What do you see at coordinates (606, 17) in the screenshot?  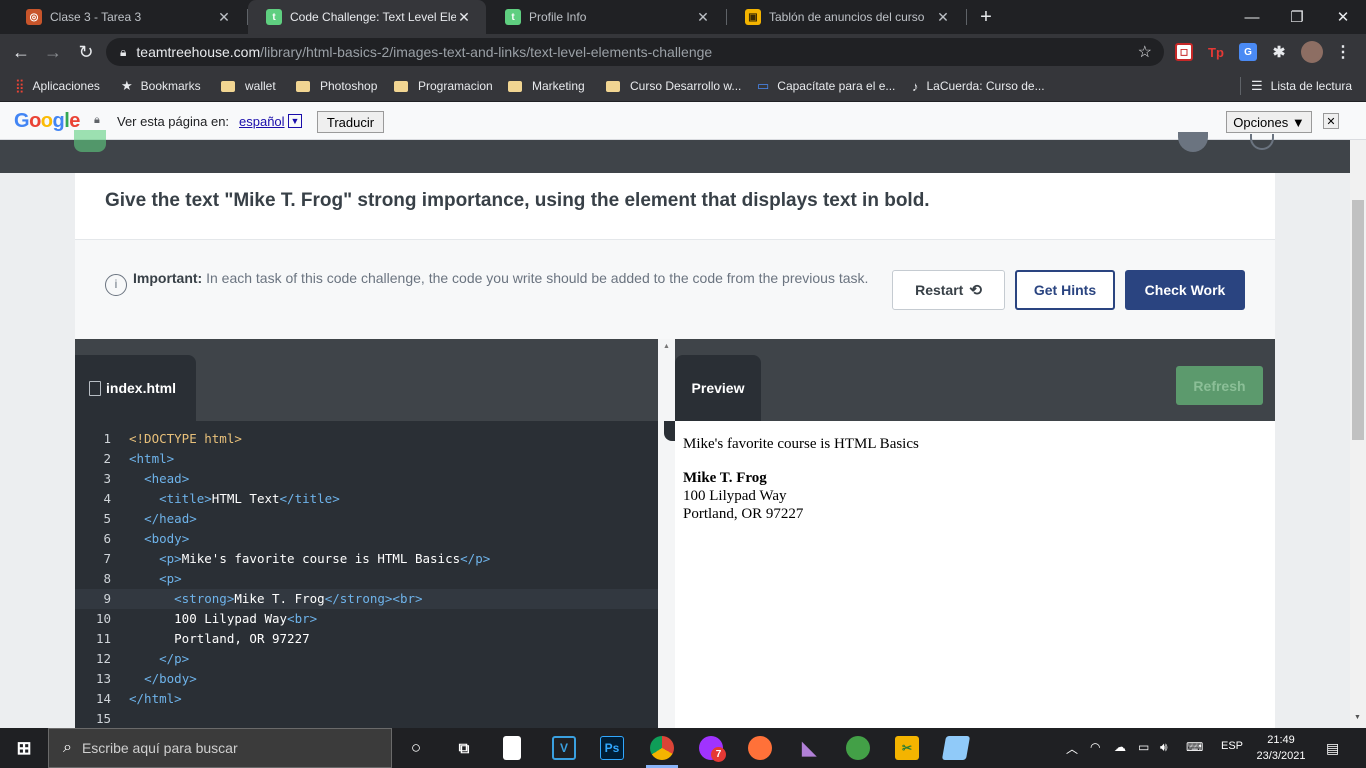 I see `tab-profile-info: t Profile Info ✕` at bounding box center [606, 17].